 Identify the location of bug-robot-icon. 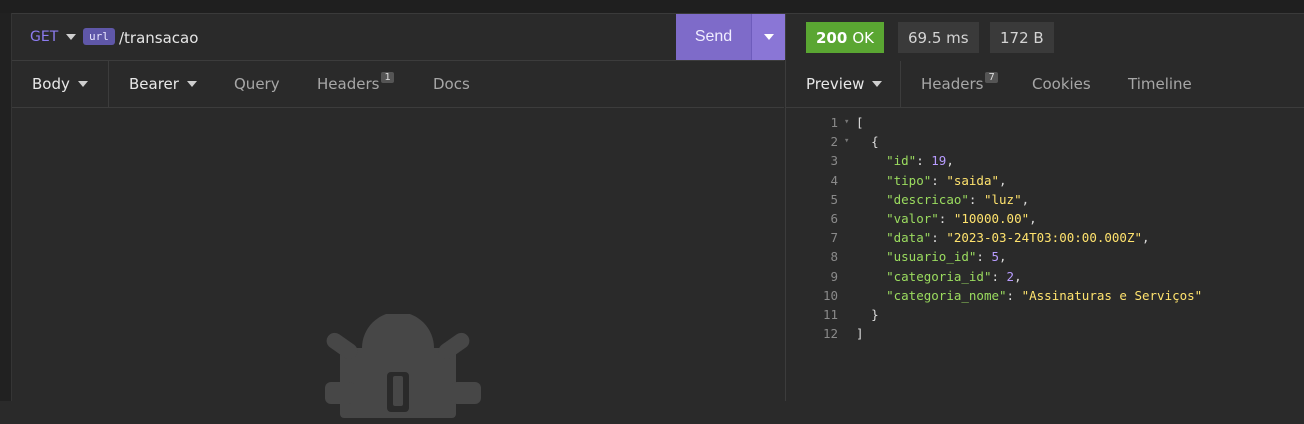
(403, 366).